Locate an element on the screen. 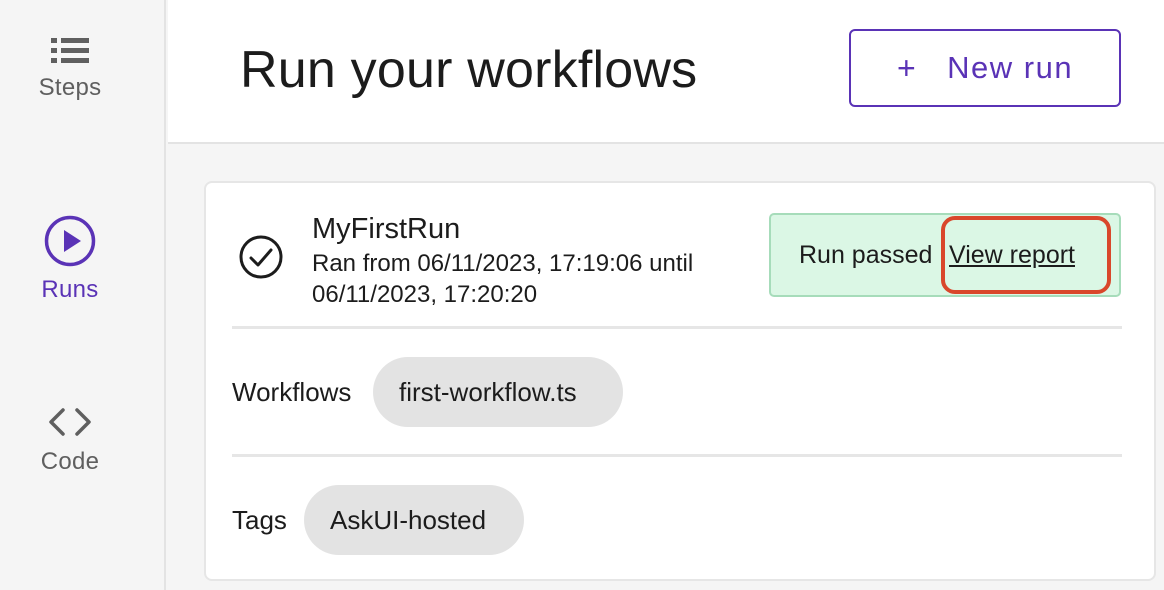 Image resolution: width=1164 pixels, height=590 pixels. workflows-label: Workflows is located at coordinates (292, 392).